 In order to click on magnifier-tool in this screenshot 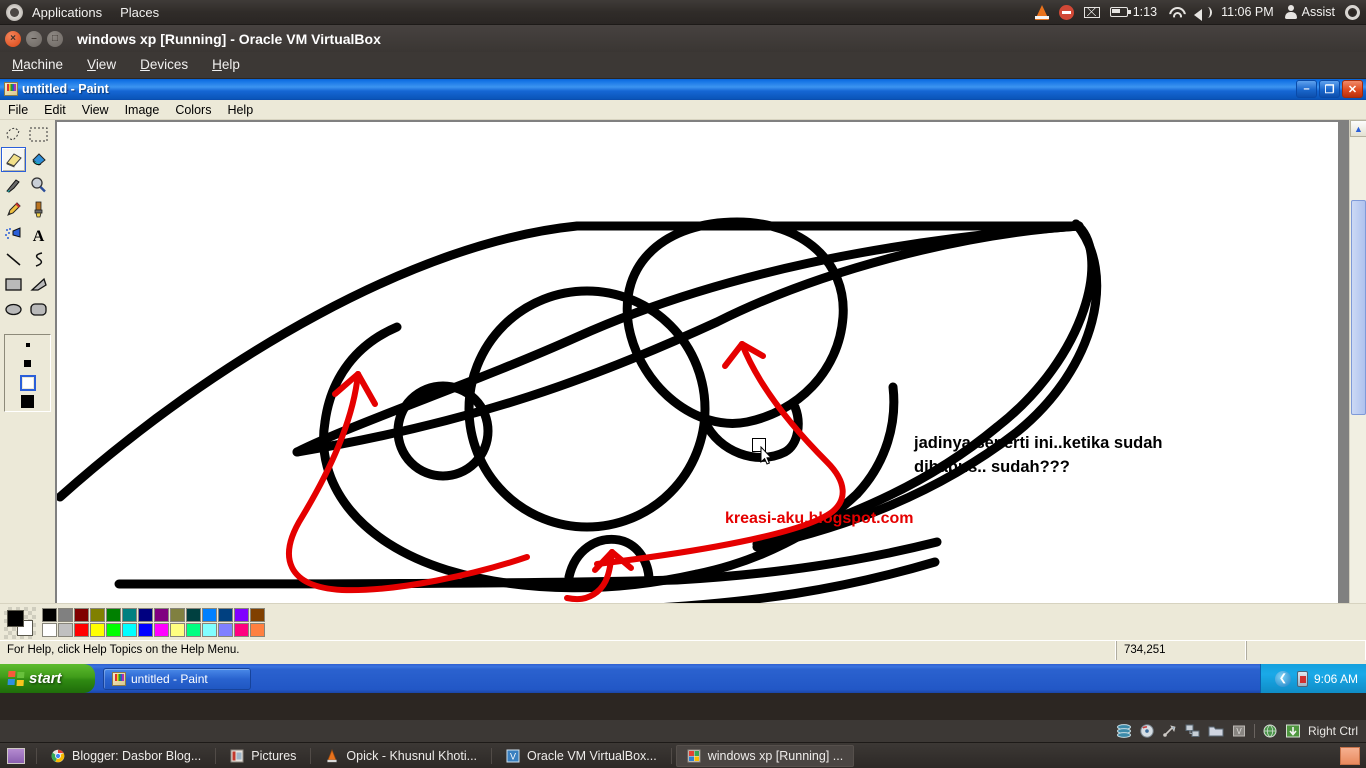, I will do `click(38, 184)`.